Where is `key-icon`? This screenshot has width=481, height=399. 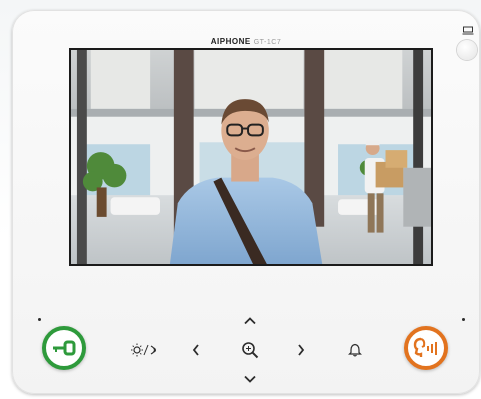 key-icon is located at coordinates (64, 348).